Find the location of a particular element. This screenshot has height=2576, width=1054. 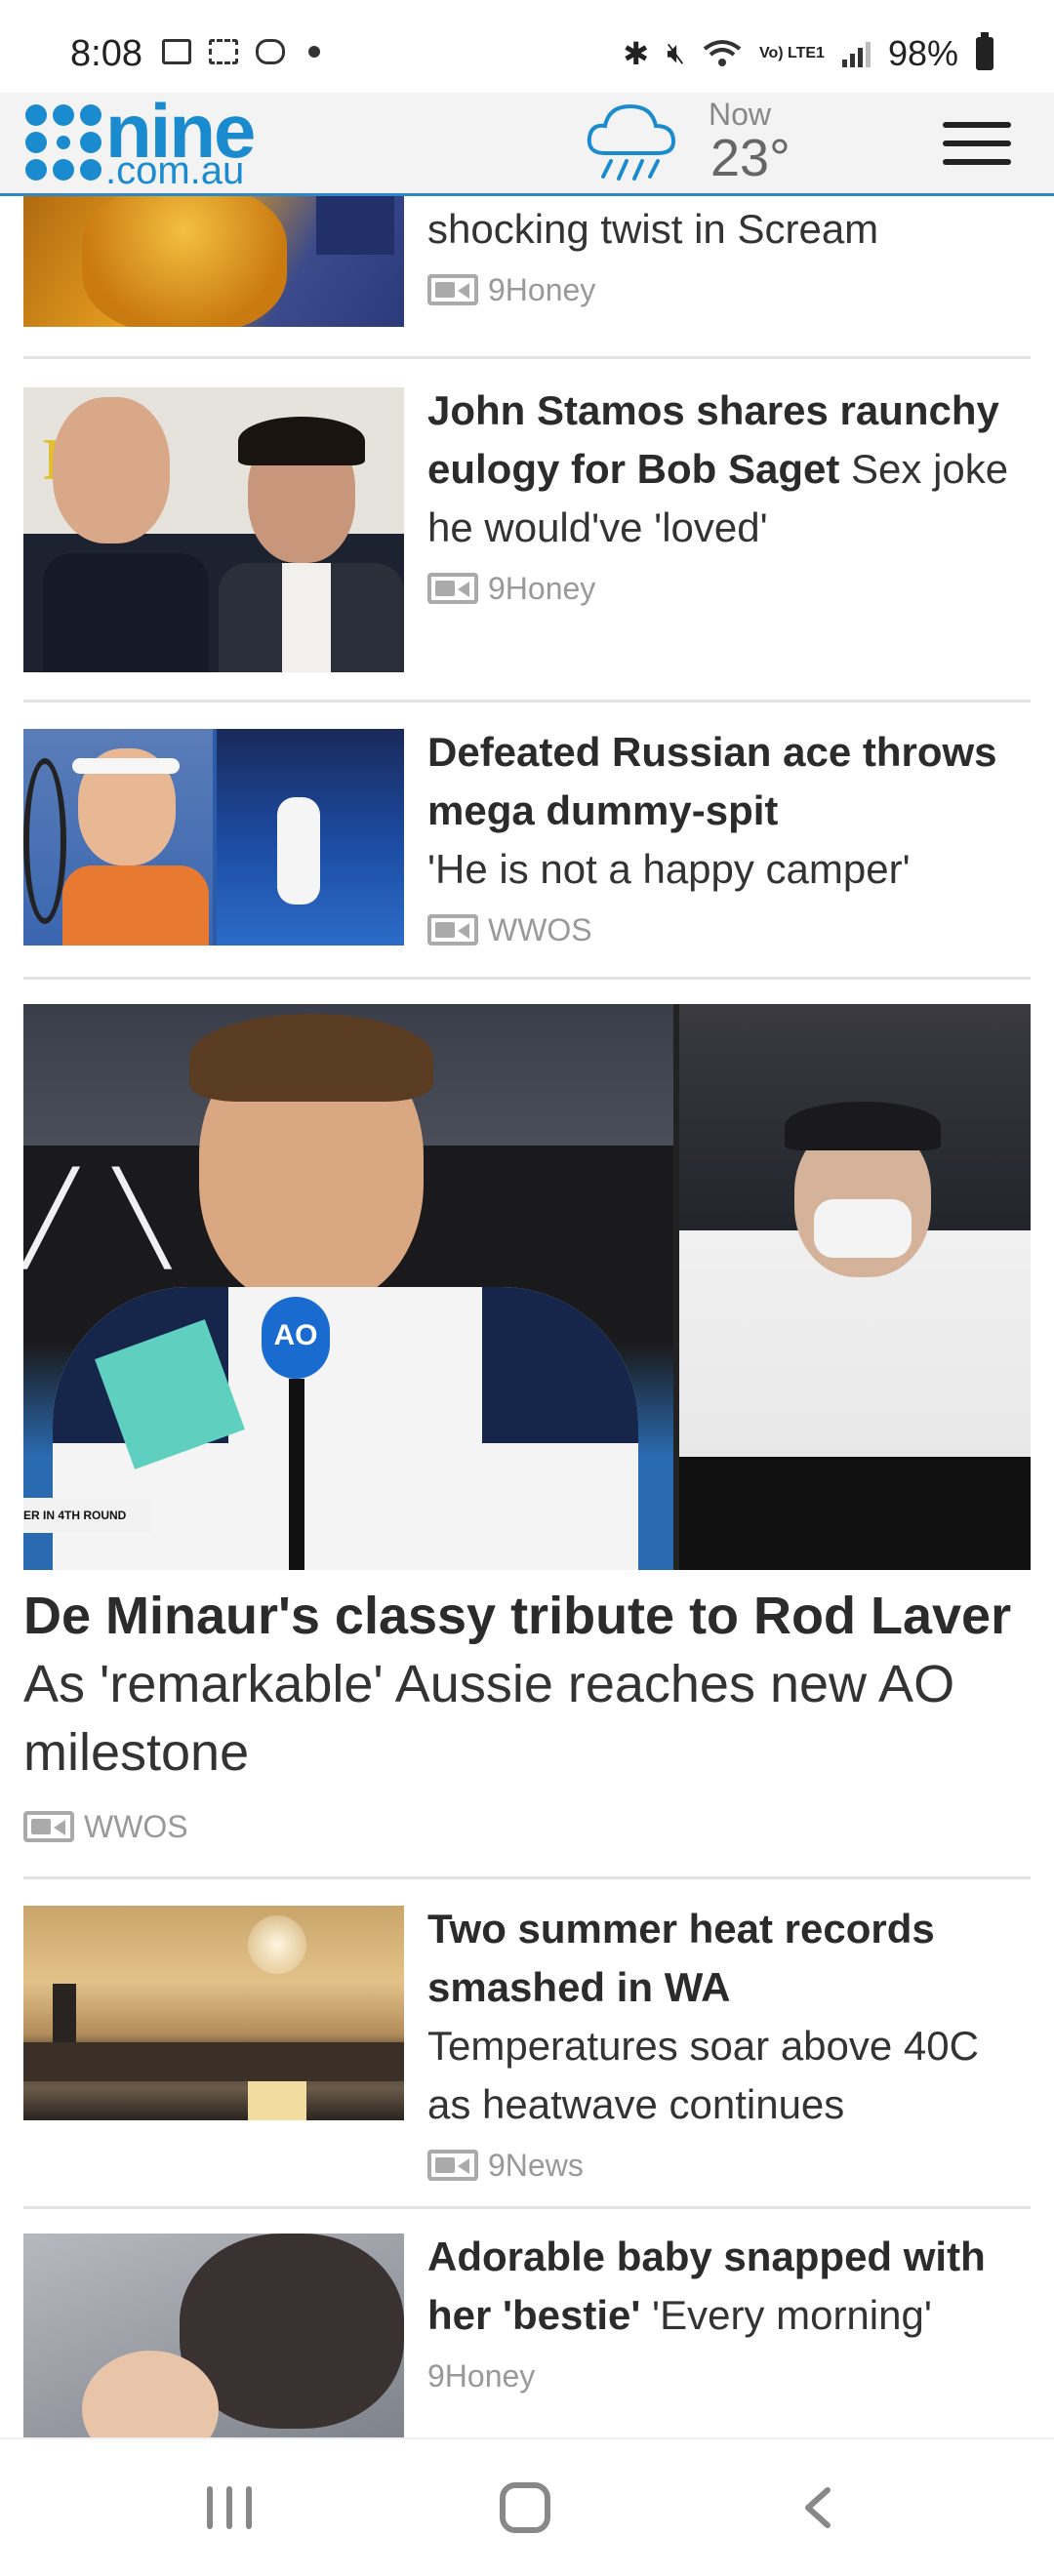

article-subtext: 'He is not a happy camper' is located at coordinates (669, 869).